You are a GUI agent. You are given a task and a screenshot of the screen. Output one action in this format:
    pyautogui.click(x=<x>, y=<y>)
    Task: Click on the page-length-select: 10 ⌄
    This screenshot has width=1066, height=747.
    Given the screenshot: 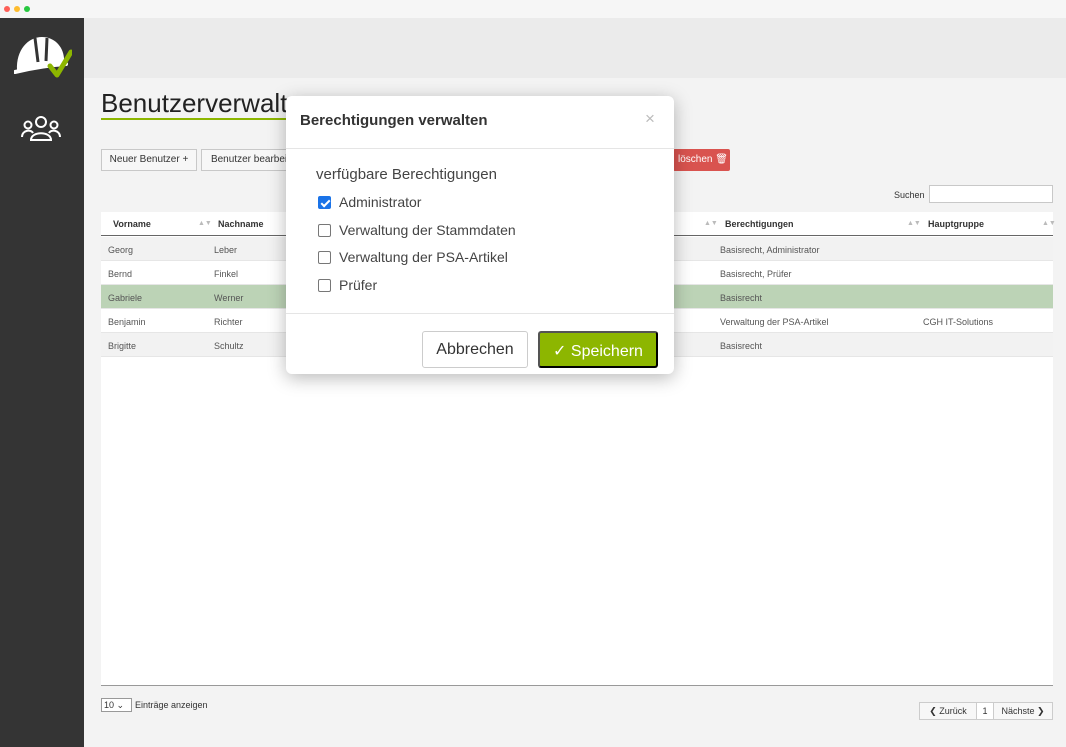 What is the action you would take?
    pyautogui.click(x=116, y=705)
    